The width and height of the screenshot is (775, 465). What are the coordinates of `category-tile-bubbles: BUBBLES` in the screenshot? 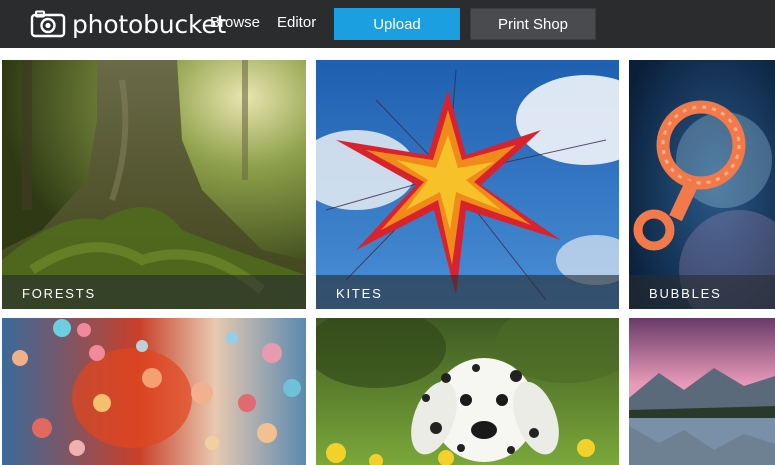 It's located at (702, 184).